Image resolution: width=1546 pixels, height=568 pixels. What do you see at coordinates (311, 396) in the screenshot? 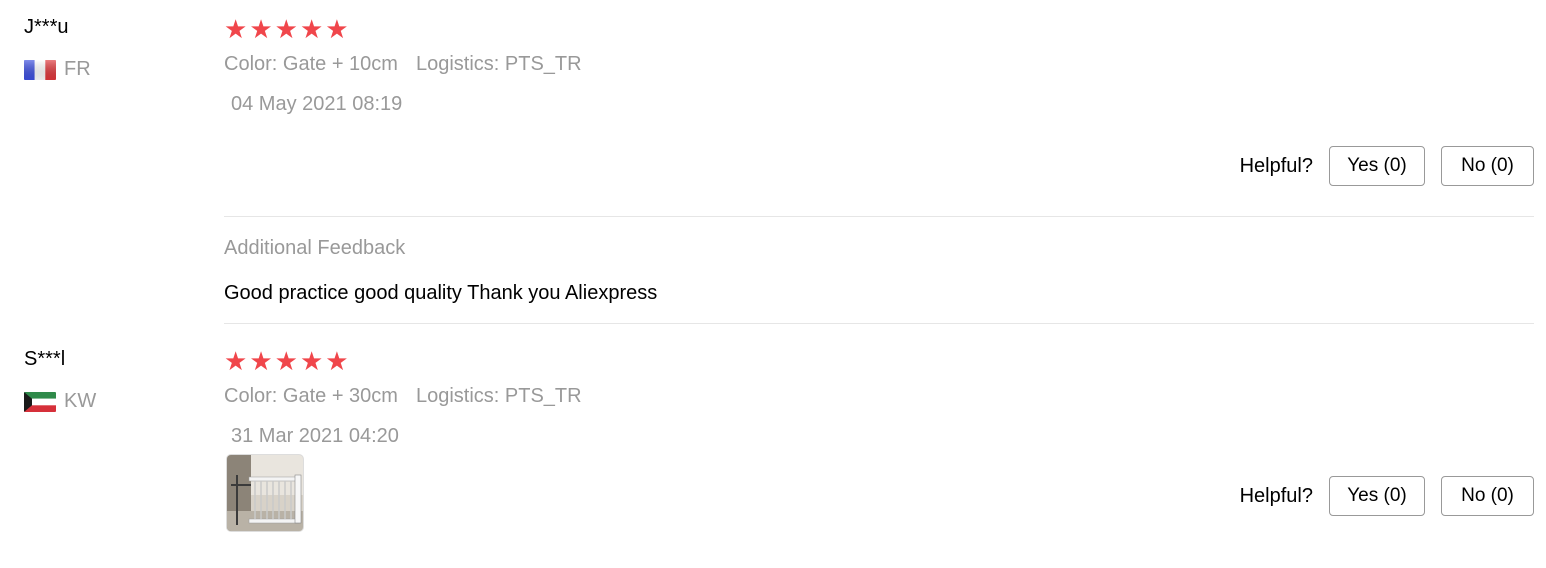
I see `color-attribute: Color: Gate + 30cm` at bounding box center [311, 396].